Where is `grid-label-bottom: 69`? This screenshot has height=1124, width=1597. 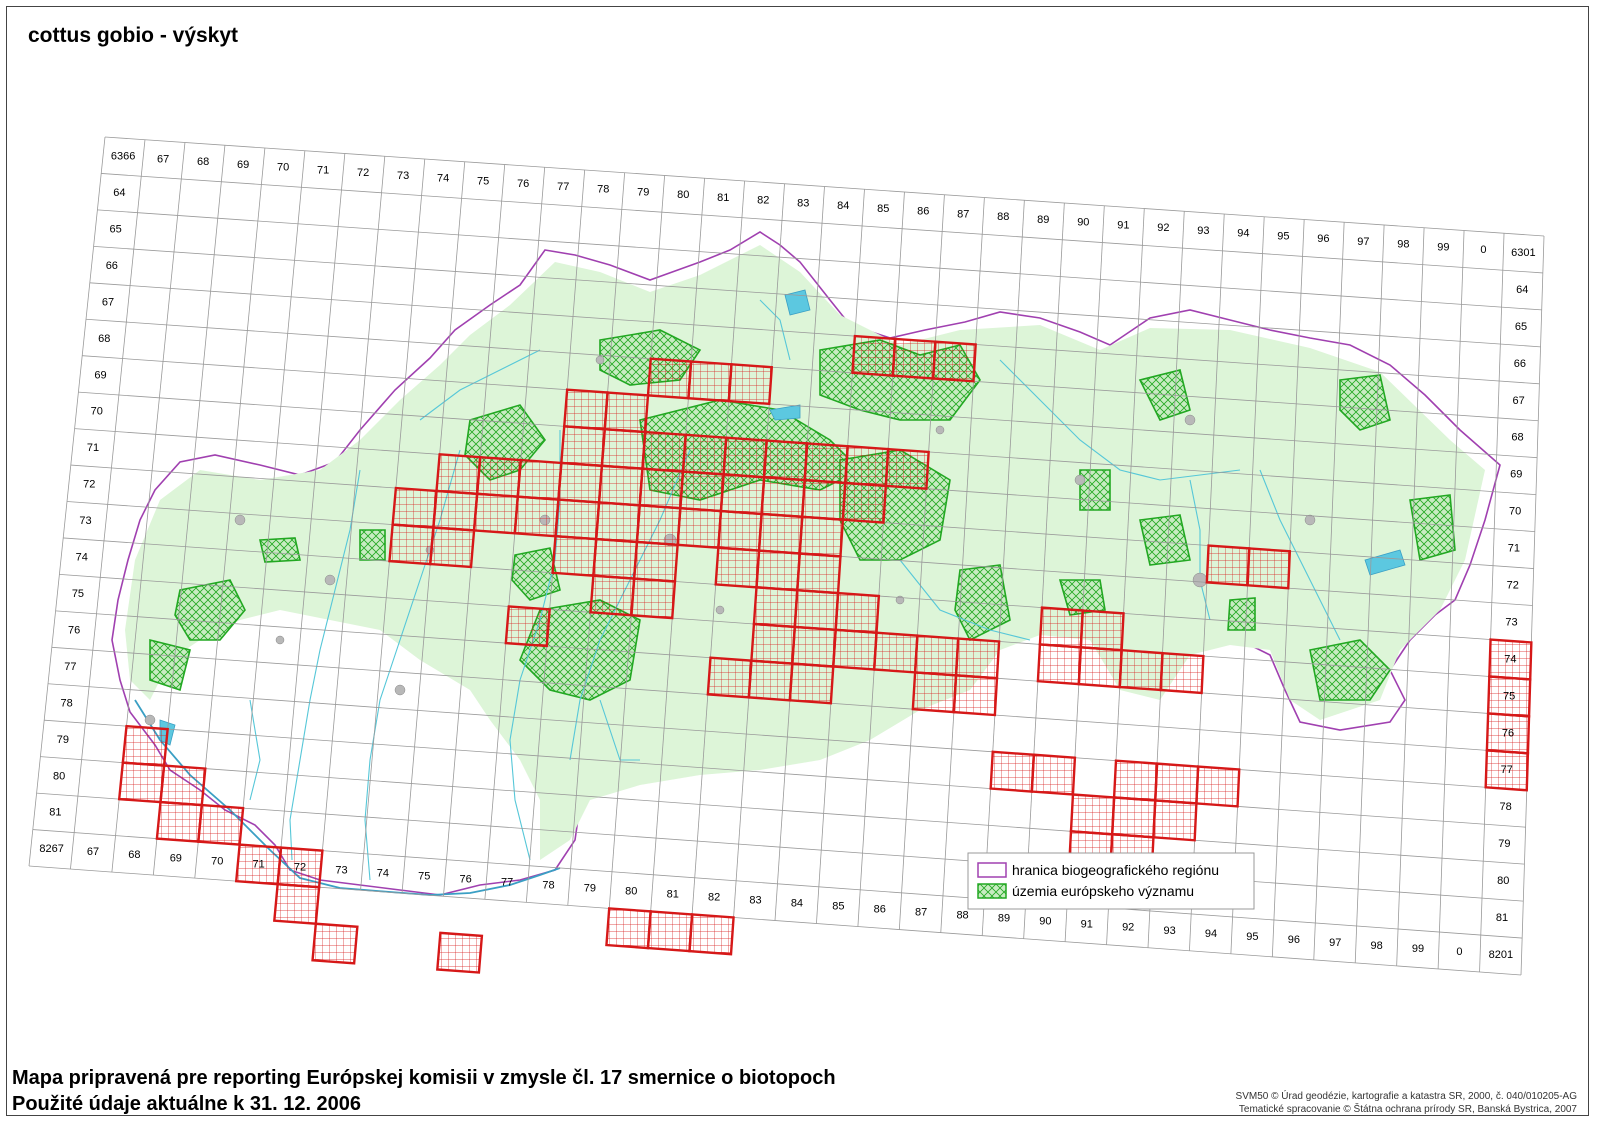
grid-label-bottom: 69 is located at coordinates (176, 858).